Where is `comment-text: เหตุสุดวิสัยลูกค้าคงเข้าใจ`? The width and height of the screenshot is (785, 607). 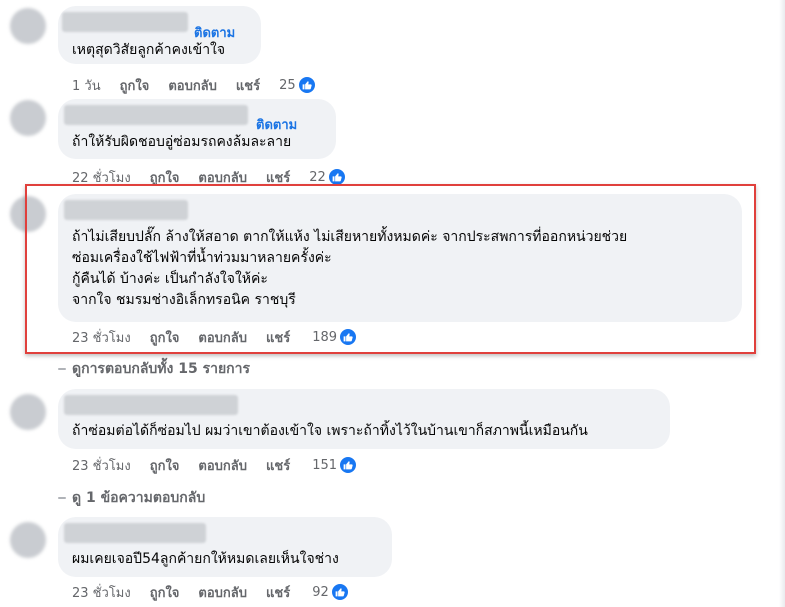 comment-text: เหตุสุดวิสัยลูกค้าคงเข้าใจ is located at coordinates (149, 50).